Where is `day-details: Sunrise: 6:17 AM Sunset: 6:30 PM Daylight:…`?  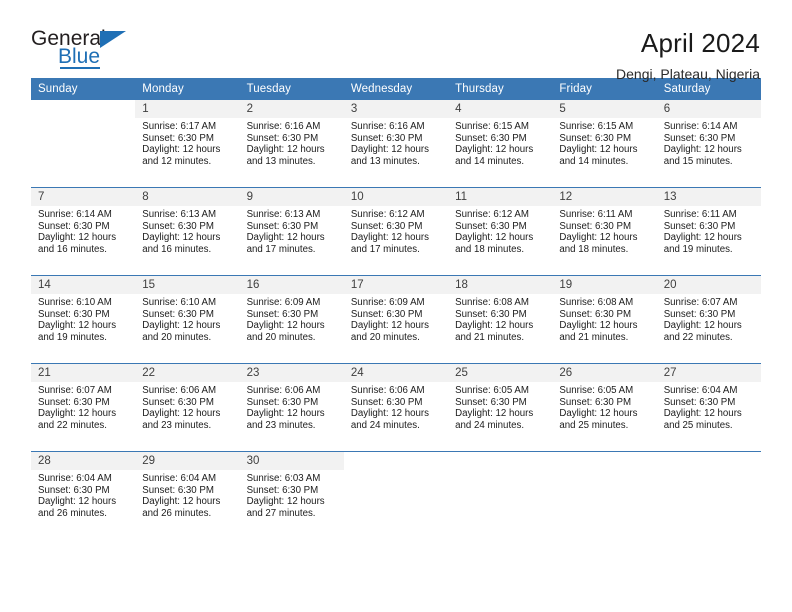 day-details: Sunrise: 6:17 AM Sunset: 6:30 PM Daylight:… is located at coordinates (187, 142).